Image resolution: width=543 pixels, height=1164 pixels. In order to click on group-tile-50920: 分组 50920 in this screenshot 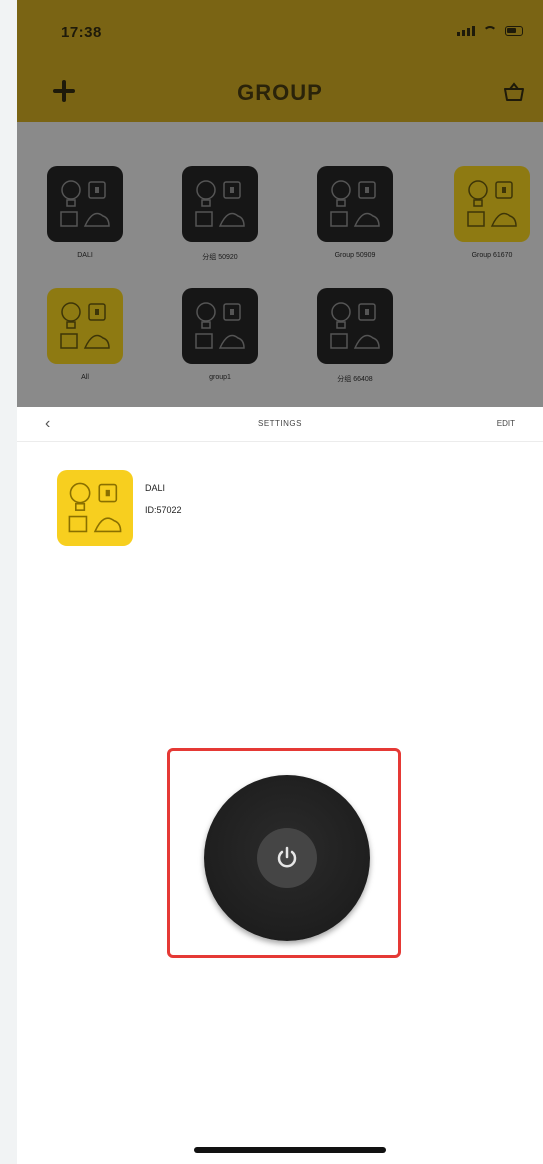, I will do `click(220, 214)`.